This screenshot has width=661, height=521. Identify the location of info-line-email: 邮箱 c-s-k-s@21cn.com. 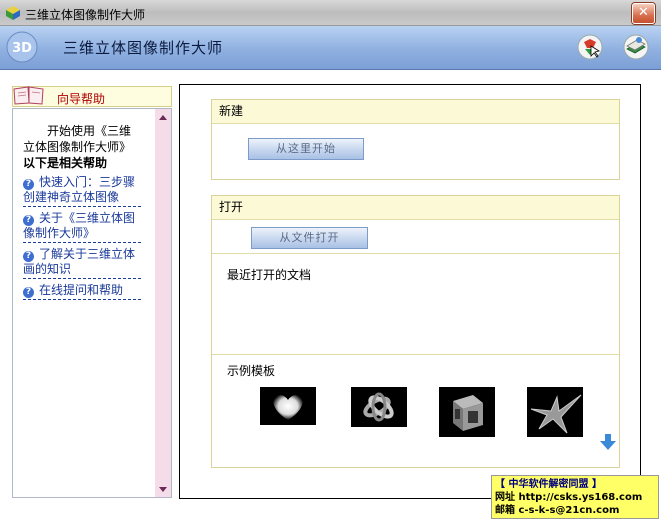
(557, 510).